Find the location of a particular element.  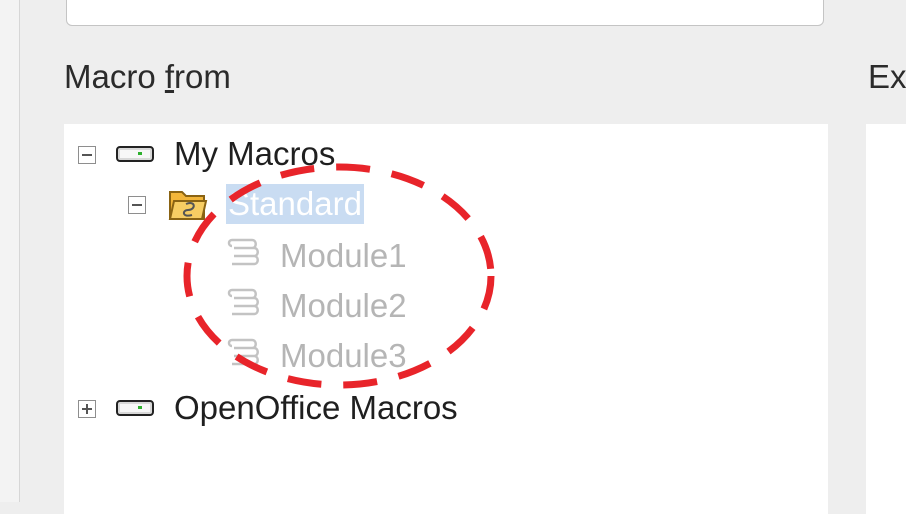

tree-node-module1: Module1 is located at coordinates (343, 256).